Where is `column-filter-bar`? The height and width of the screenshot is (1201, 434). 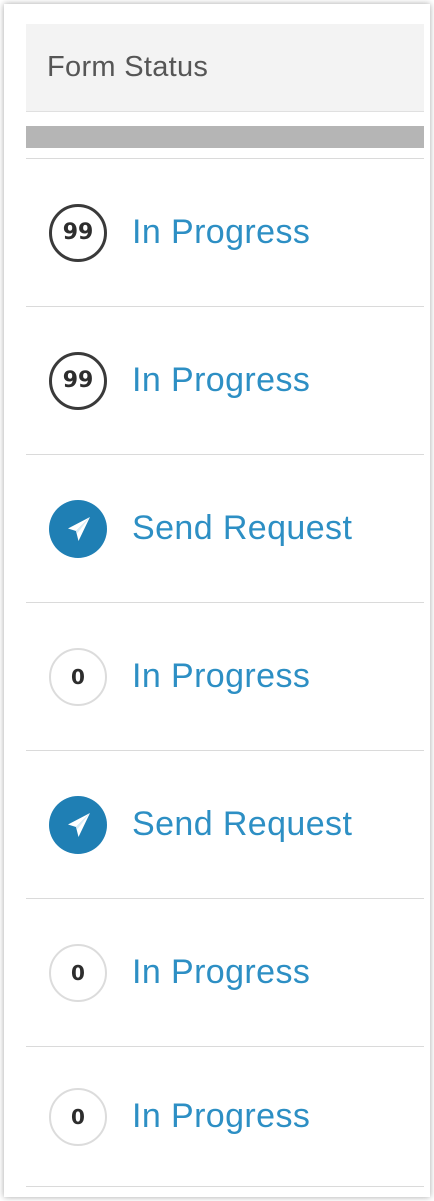
column-filter-bar is located at coordinates (225, 137).